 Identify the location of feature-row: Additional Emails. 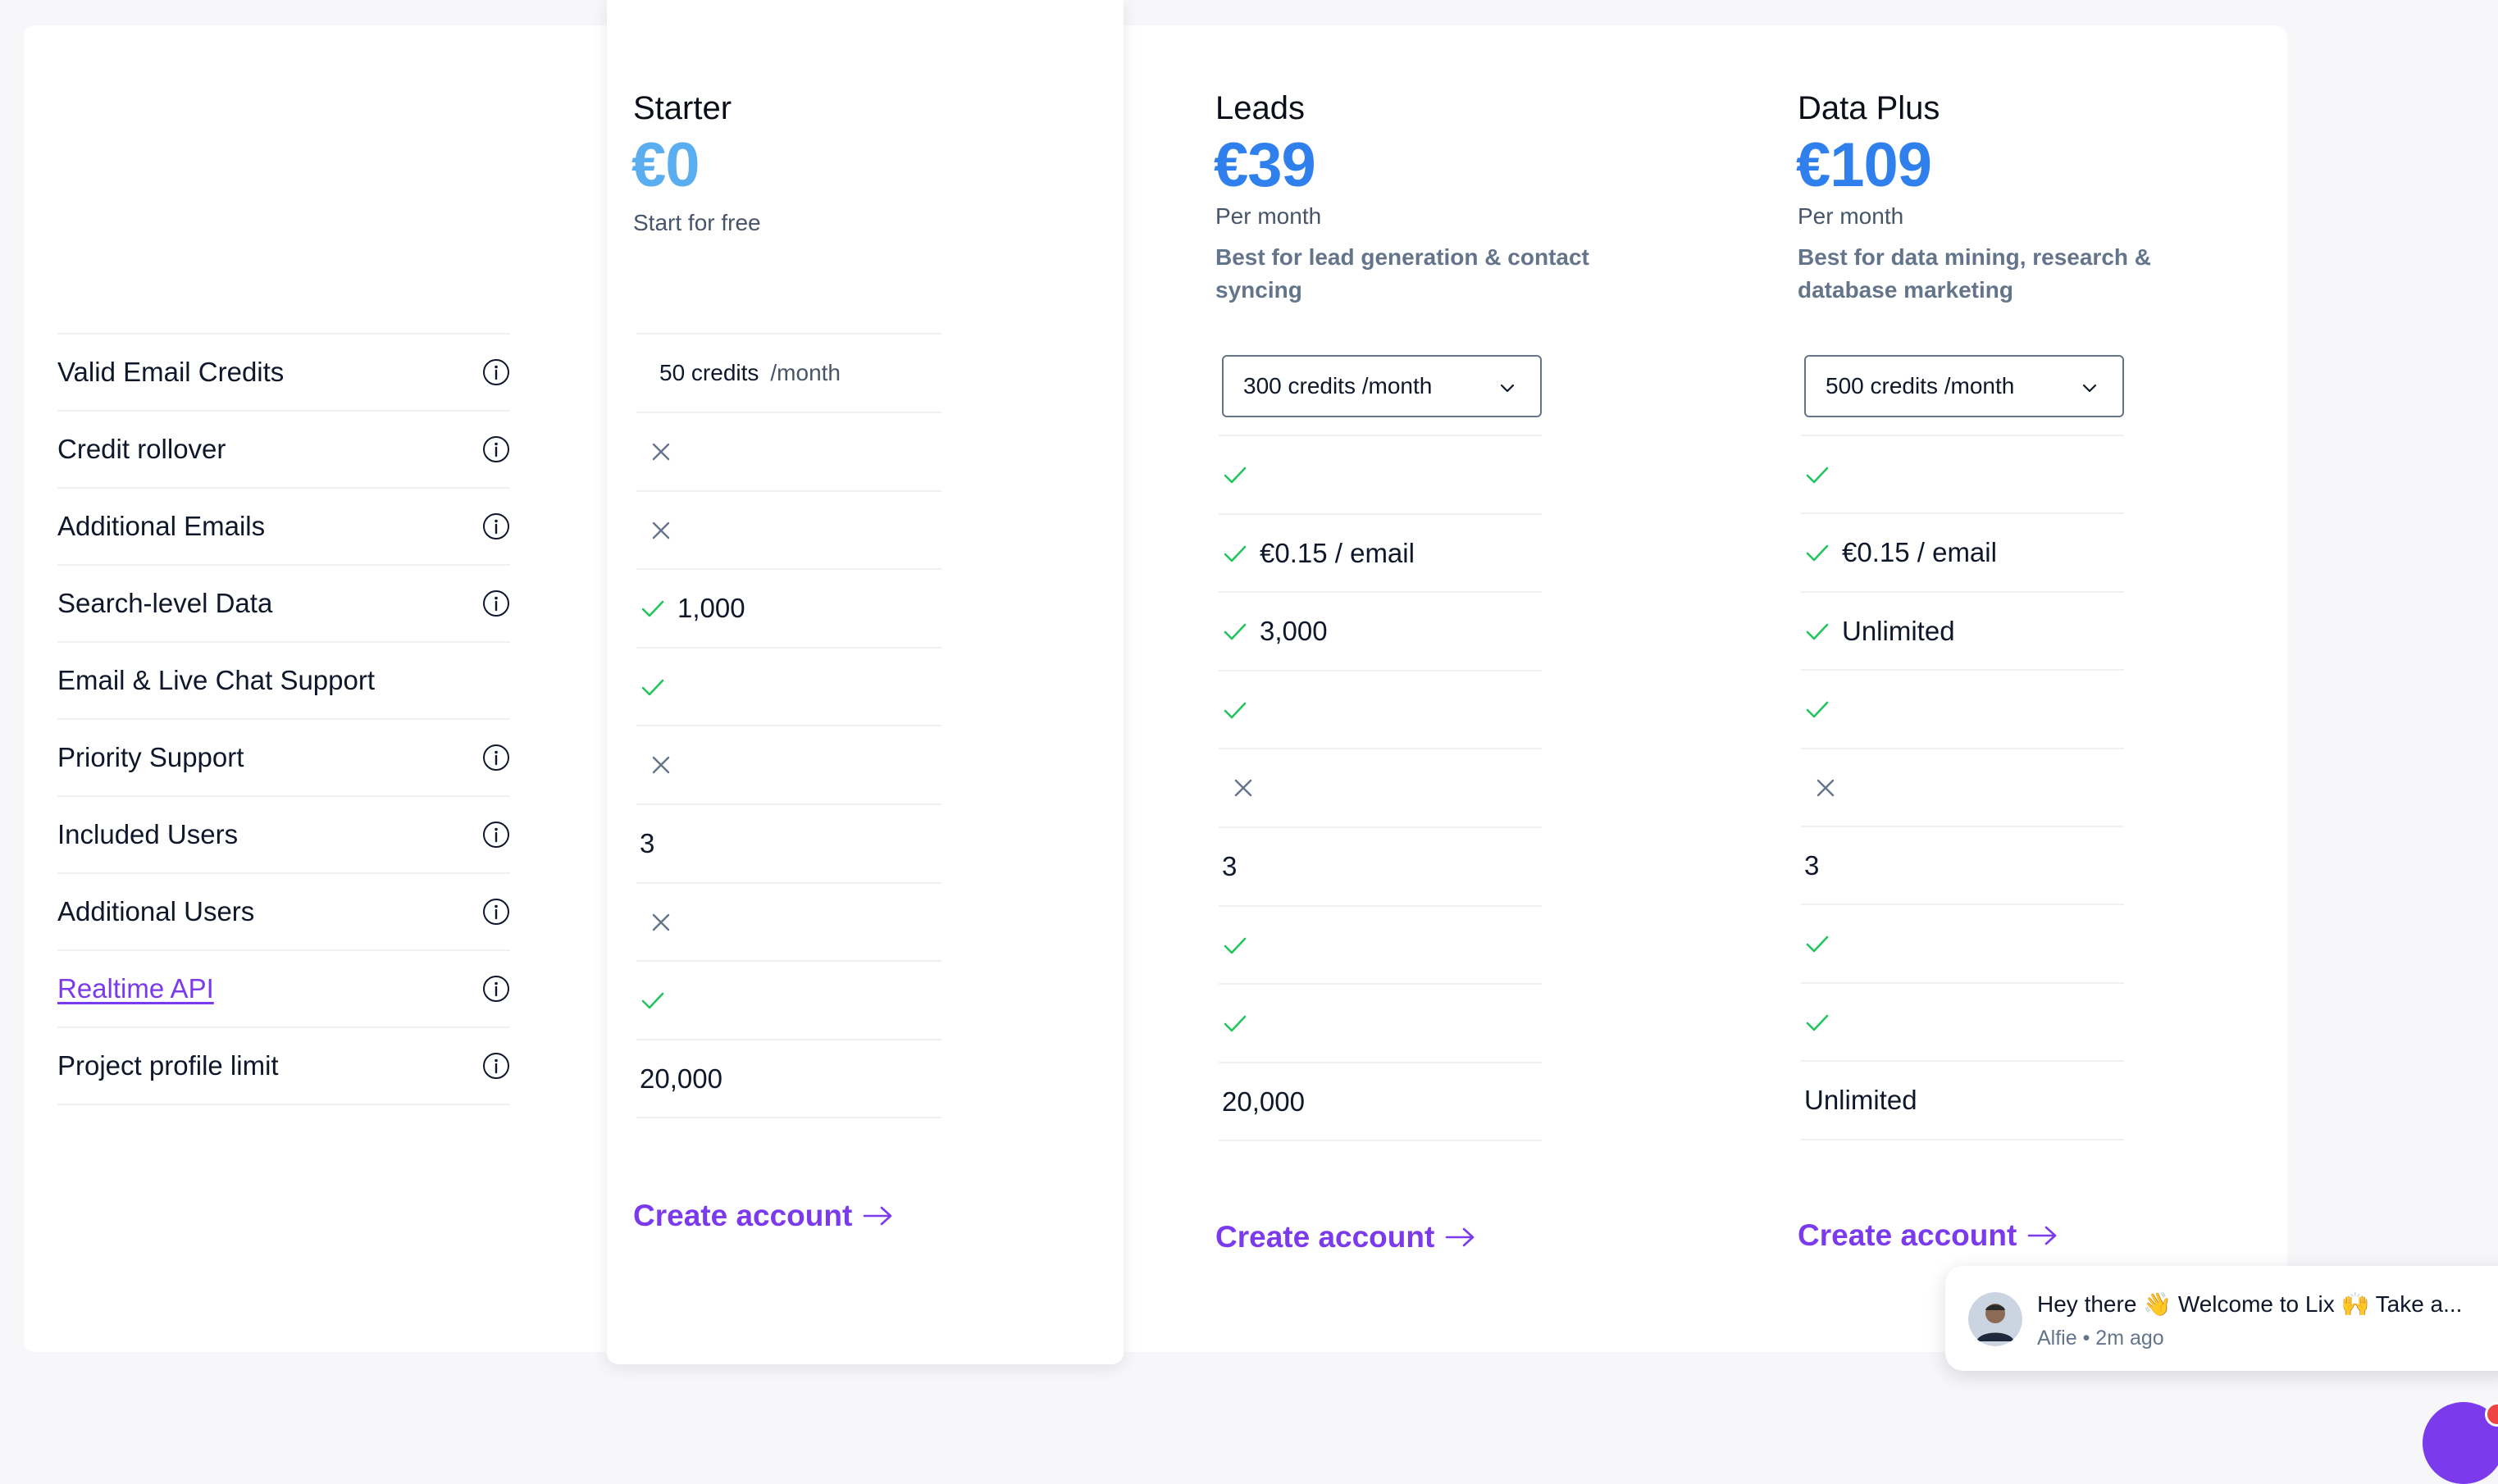
(283, 525).